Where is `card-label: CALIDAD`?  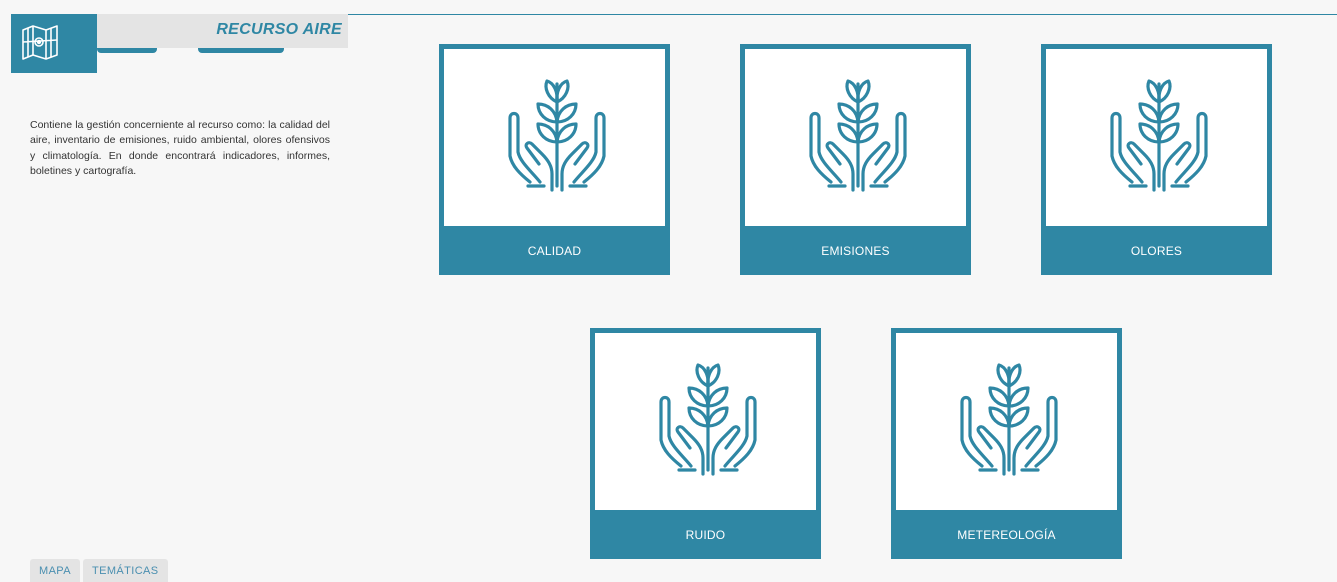
card-label: CALIDAD is located at coordinates (554, 250).